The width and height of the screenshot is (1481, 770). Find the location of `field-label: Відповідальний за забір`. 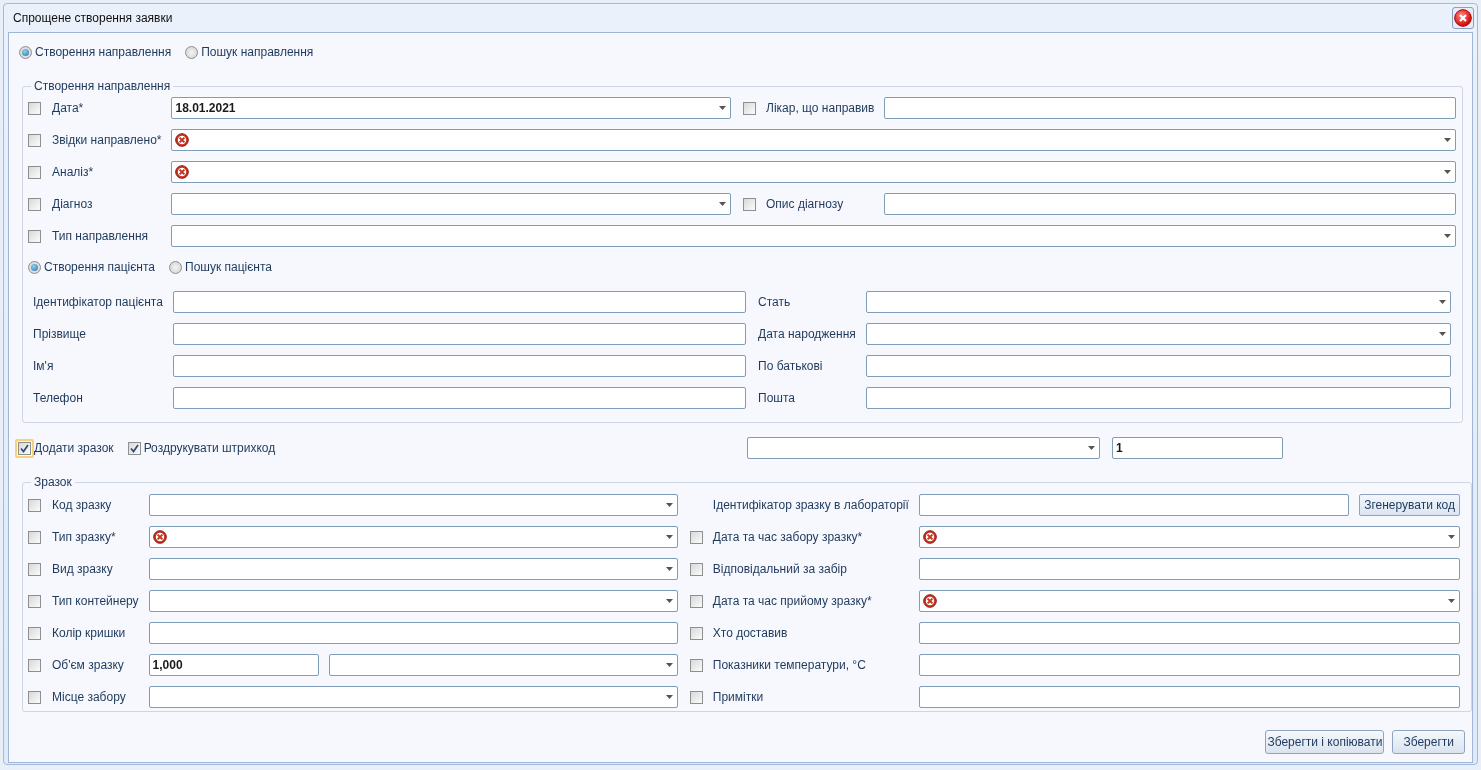

field-label: Відповідальний за забір is located at coordinates (780, 569).